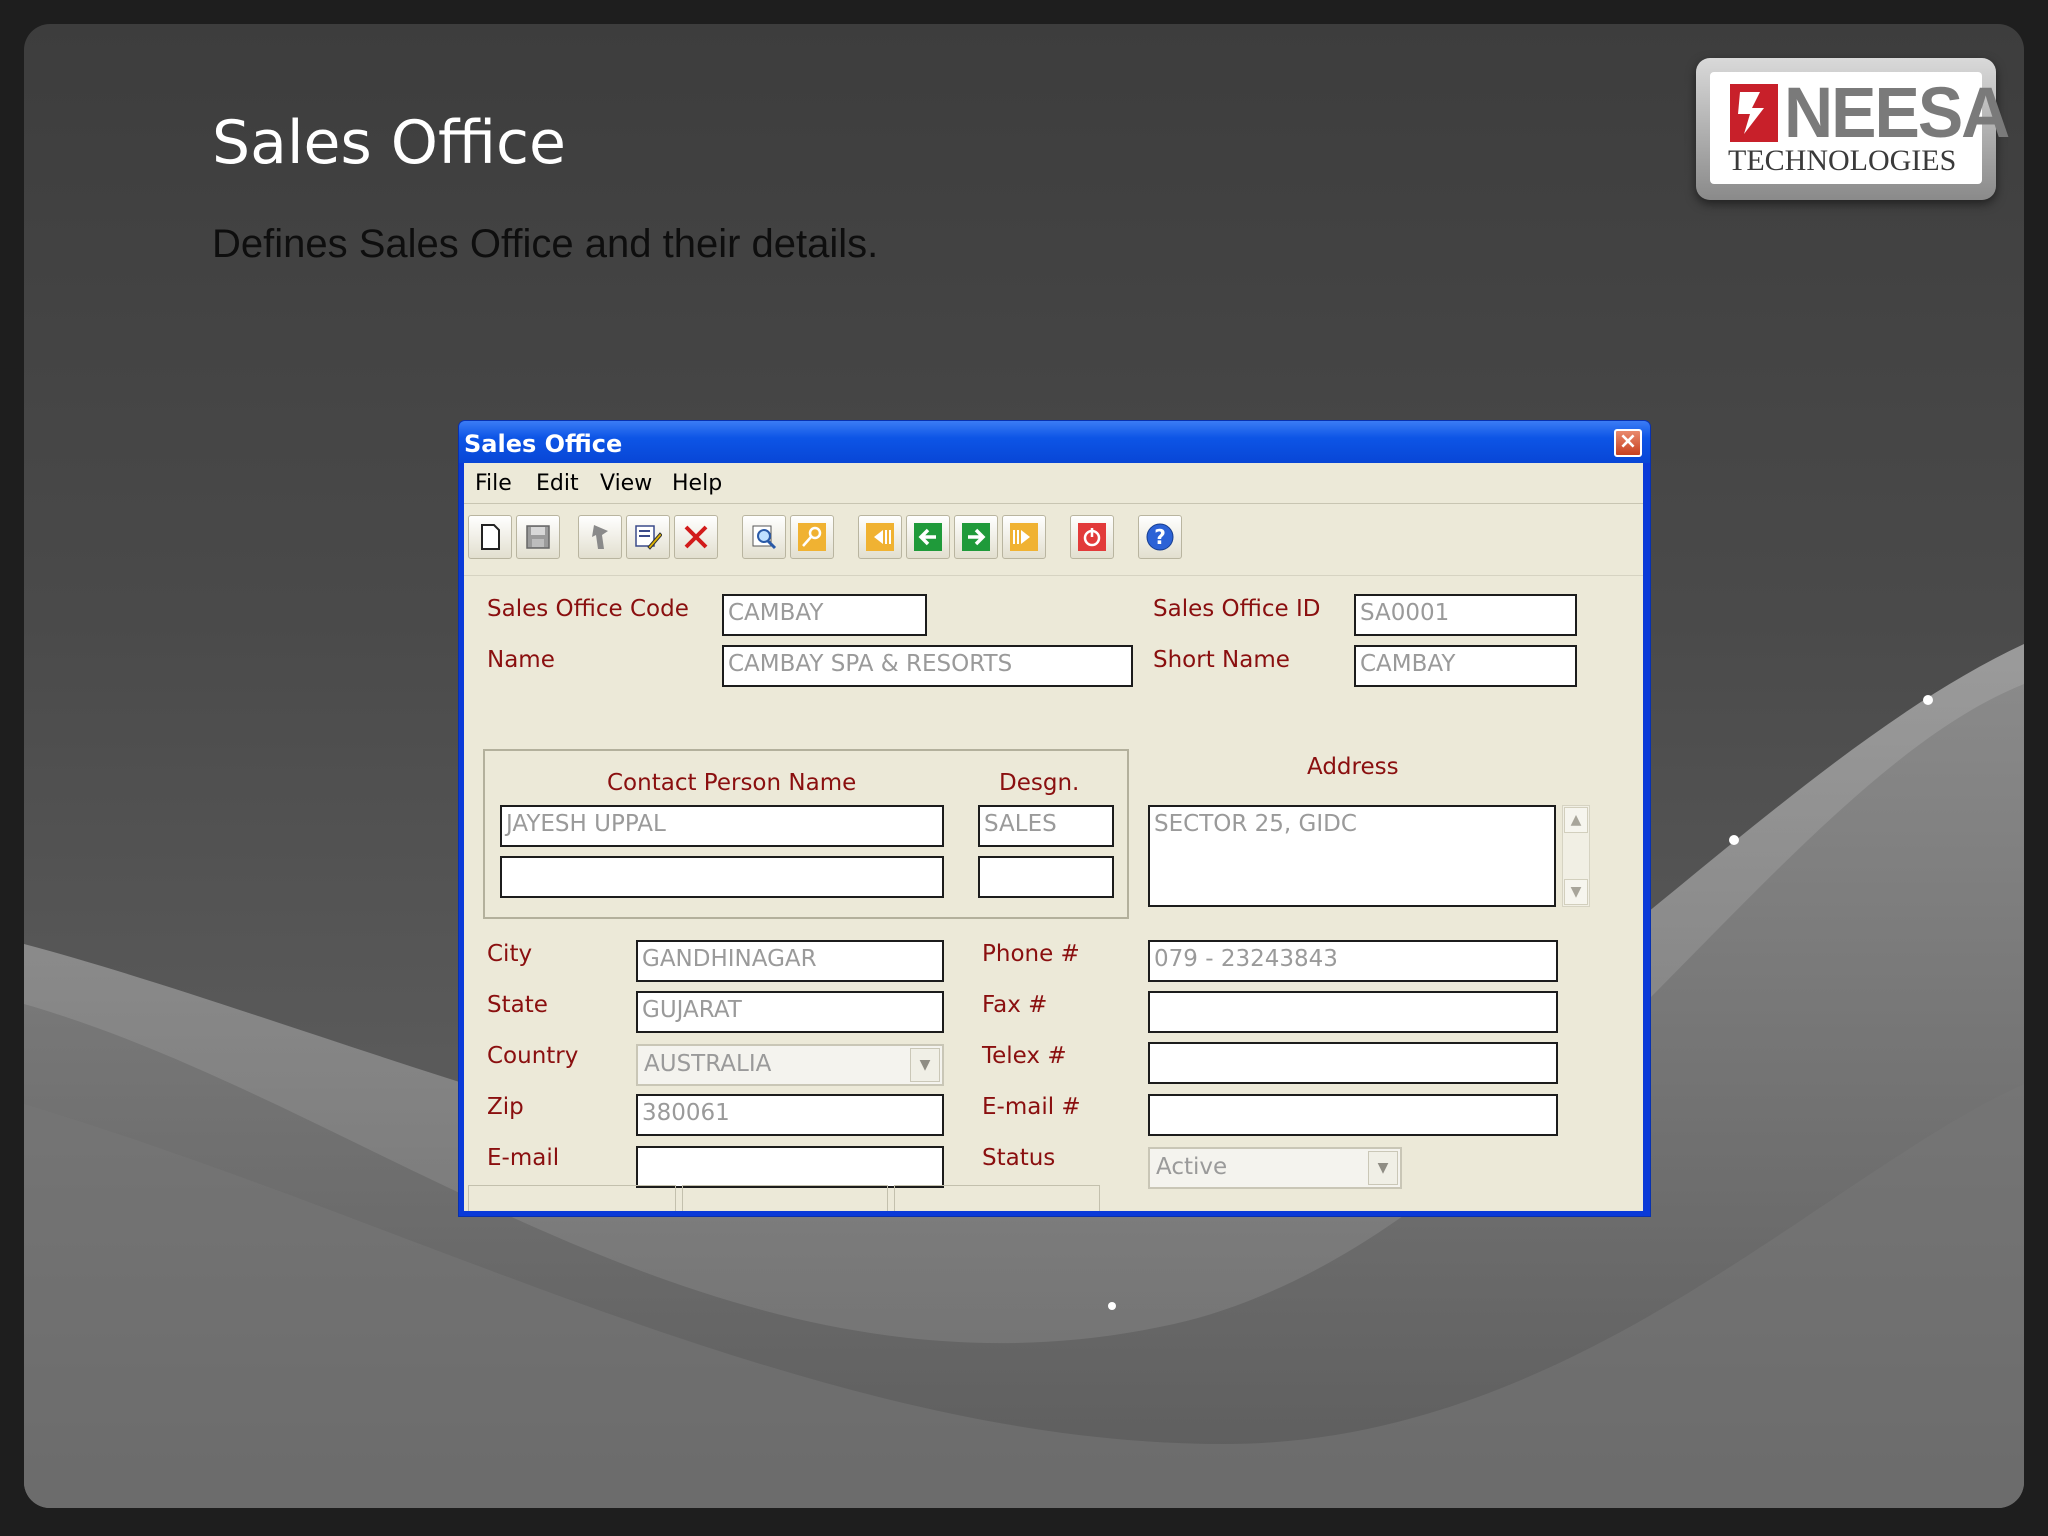 The width and height of the screenshot is (2048, 1536). I want to click on designation-header: Desgn., so click(1039, 783).